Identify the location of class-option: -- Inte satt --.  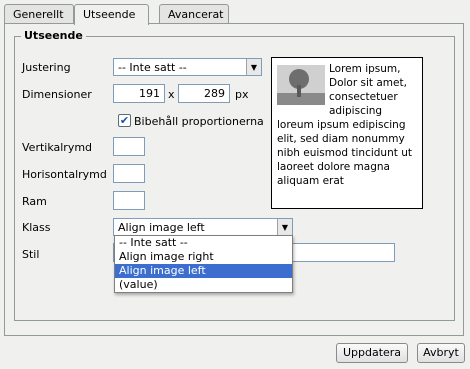
(203, 243).